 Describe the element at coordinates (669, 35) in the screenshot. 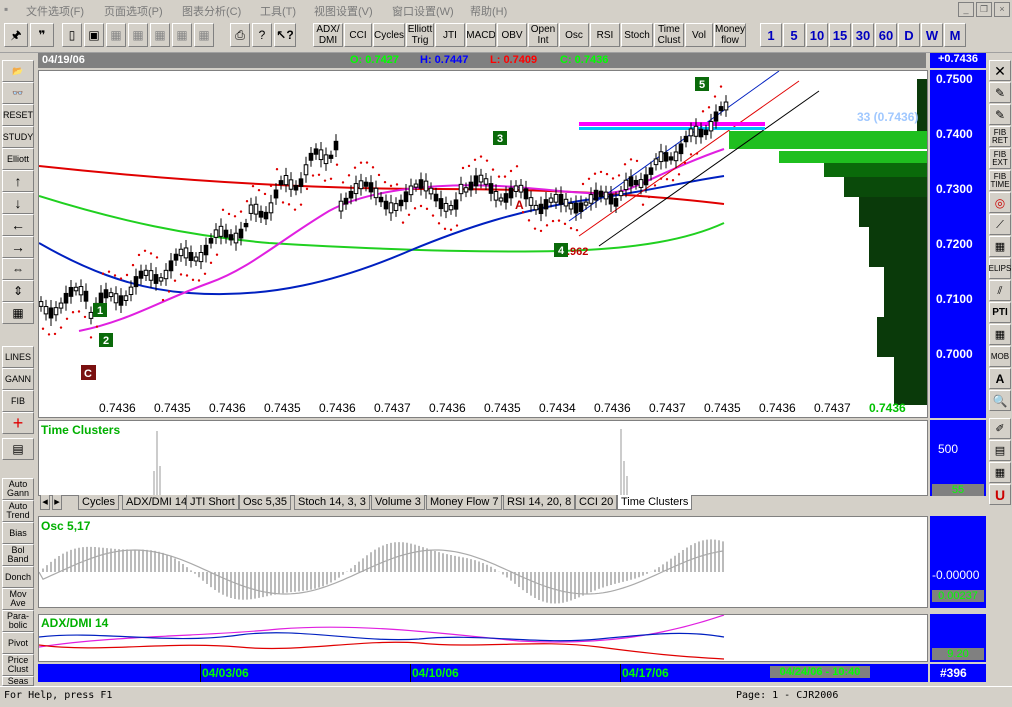

I see `indicator-time-clust: Time Clust` at that location.